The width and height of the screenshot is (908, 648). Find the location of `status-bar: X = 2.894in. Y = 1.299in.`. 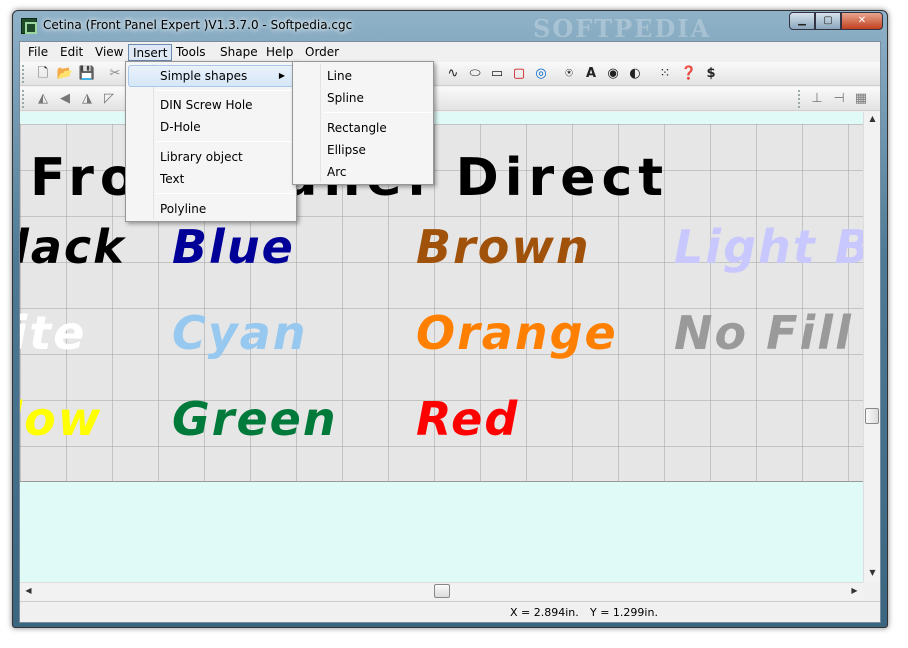

status-bar: X = 2.894in. Y = 1.299in. is located at coordinates (450, 611).